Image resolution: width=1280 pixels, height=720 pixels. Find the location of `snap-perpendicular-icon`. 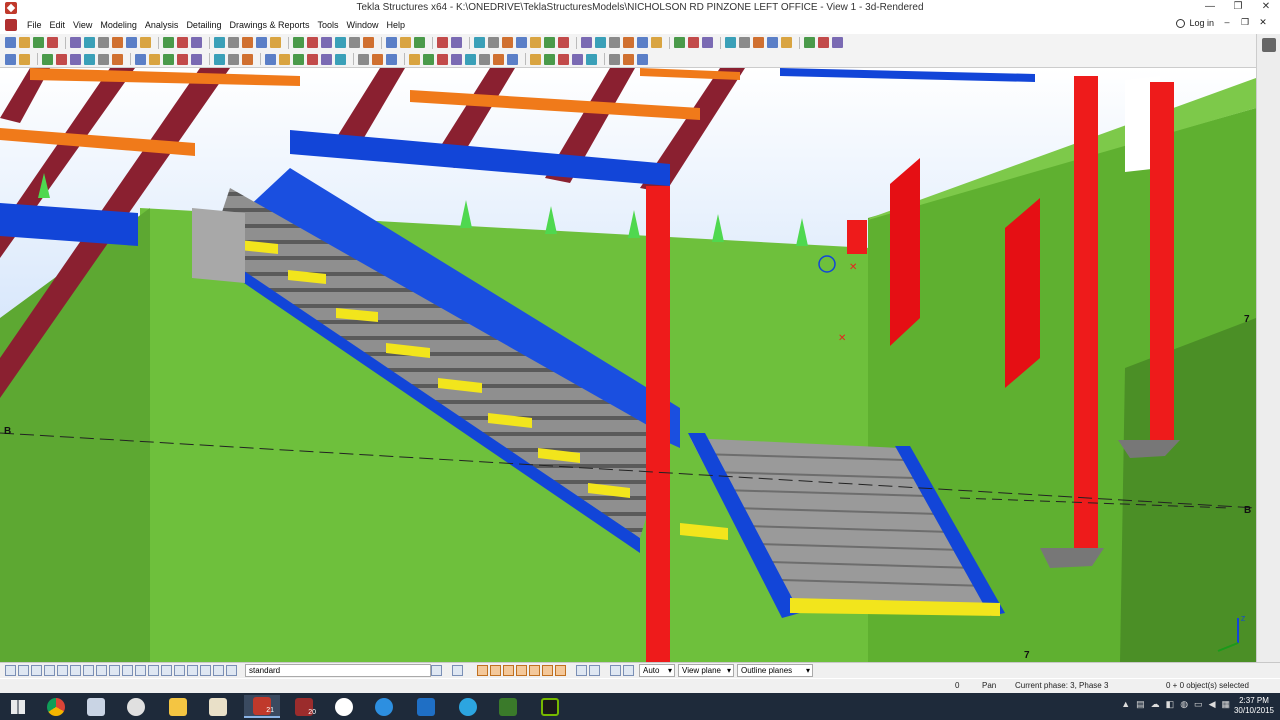

snap-perpendicular-icon is located at coordinates (534, 670).